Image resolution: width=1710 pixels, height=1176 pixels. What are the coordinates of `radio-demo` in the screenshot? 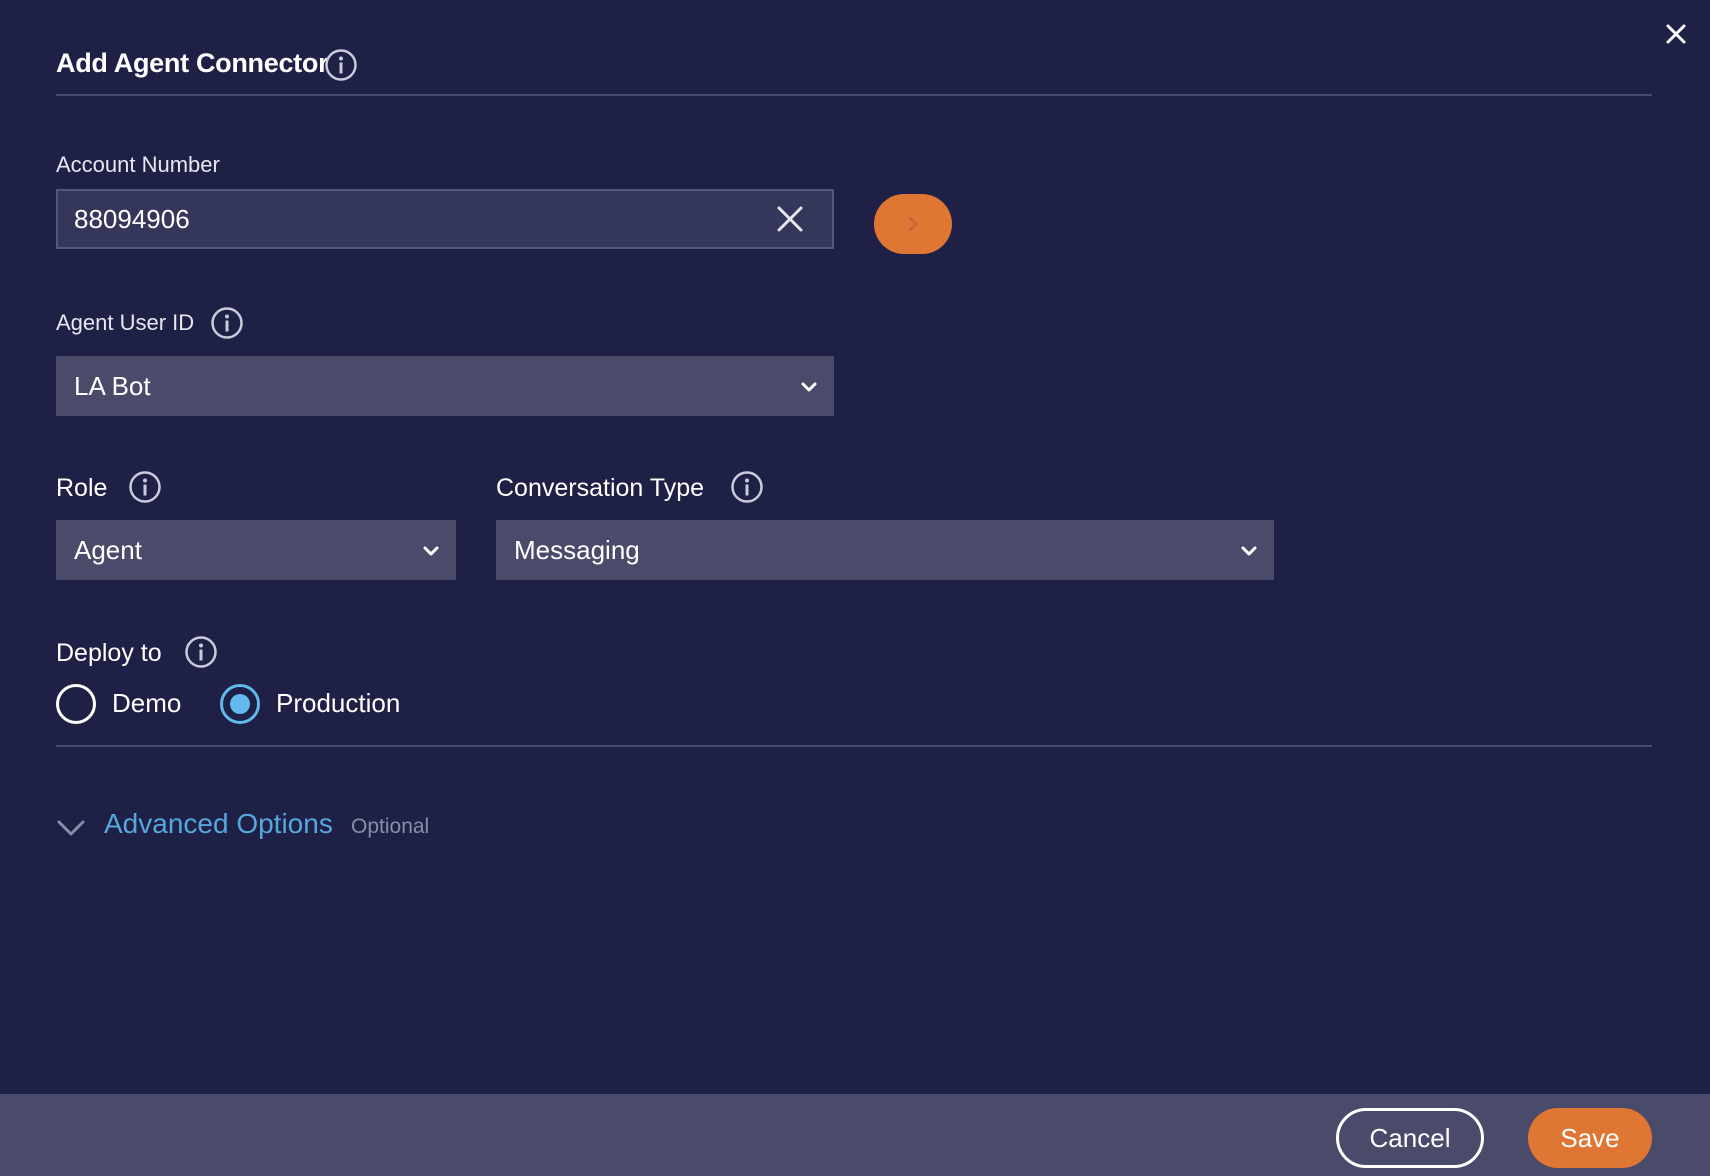 It's located at (76, 704).